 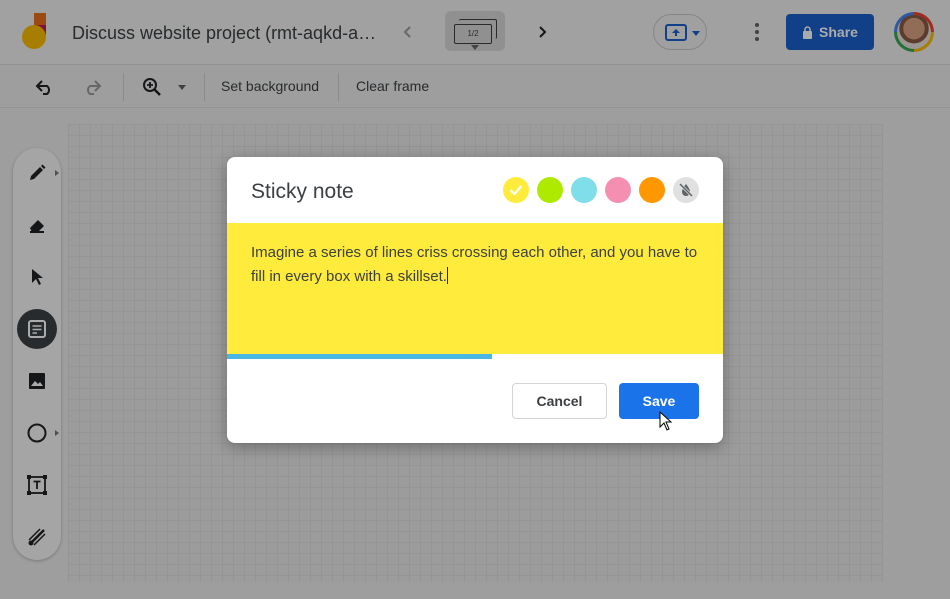 What do you see at coordinates (559, 401) in the screenshot?
I see `cancel-button: Cancel` at bounding box center [559, 401].